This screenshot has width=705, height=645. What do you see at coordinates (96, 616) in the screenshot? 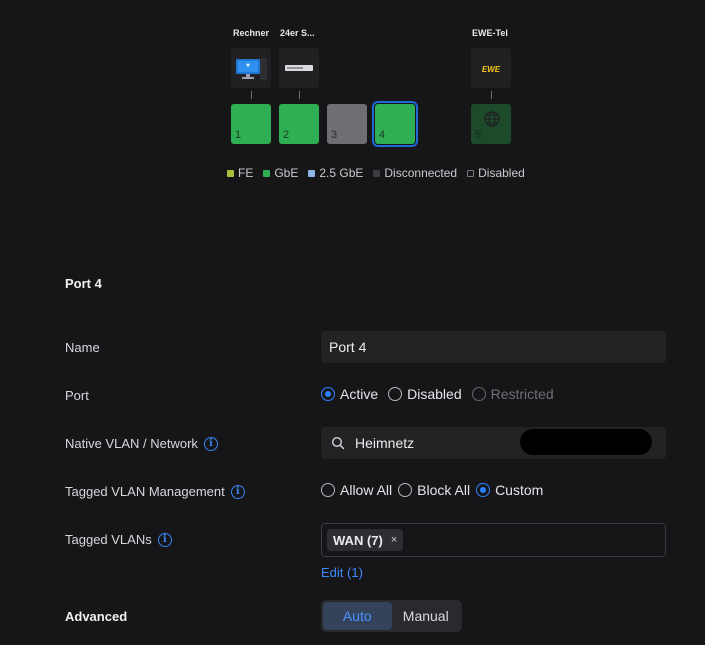
I see `advanced-label: Advanced` at bounding box center [96, 616].